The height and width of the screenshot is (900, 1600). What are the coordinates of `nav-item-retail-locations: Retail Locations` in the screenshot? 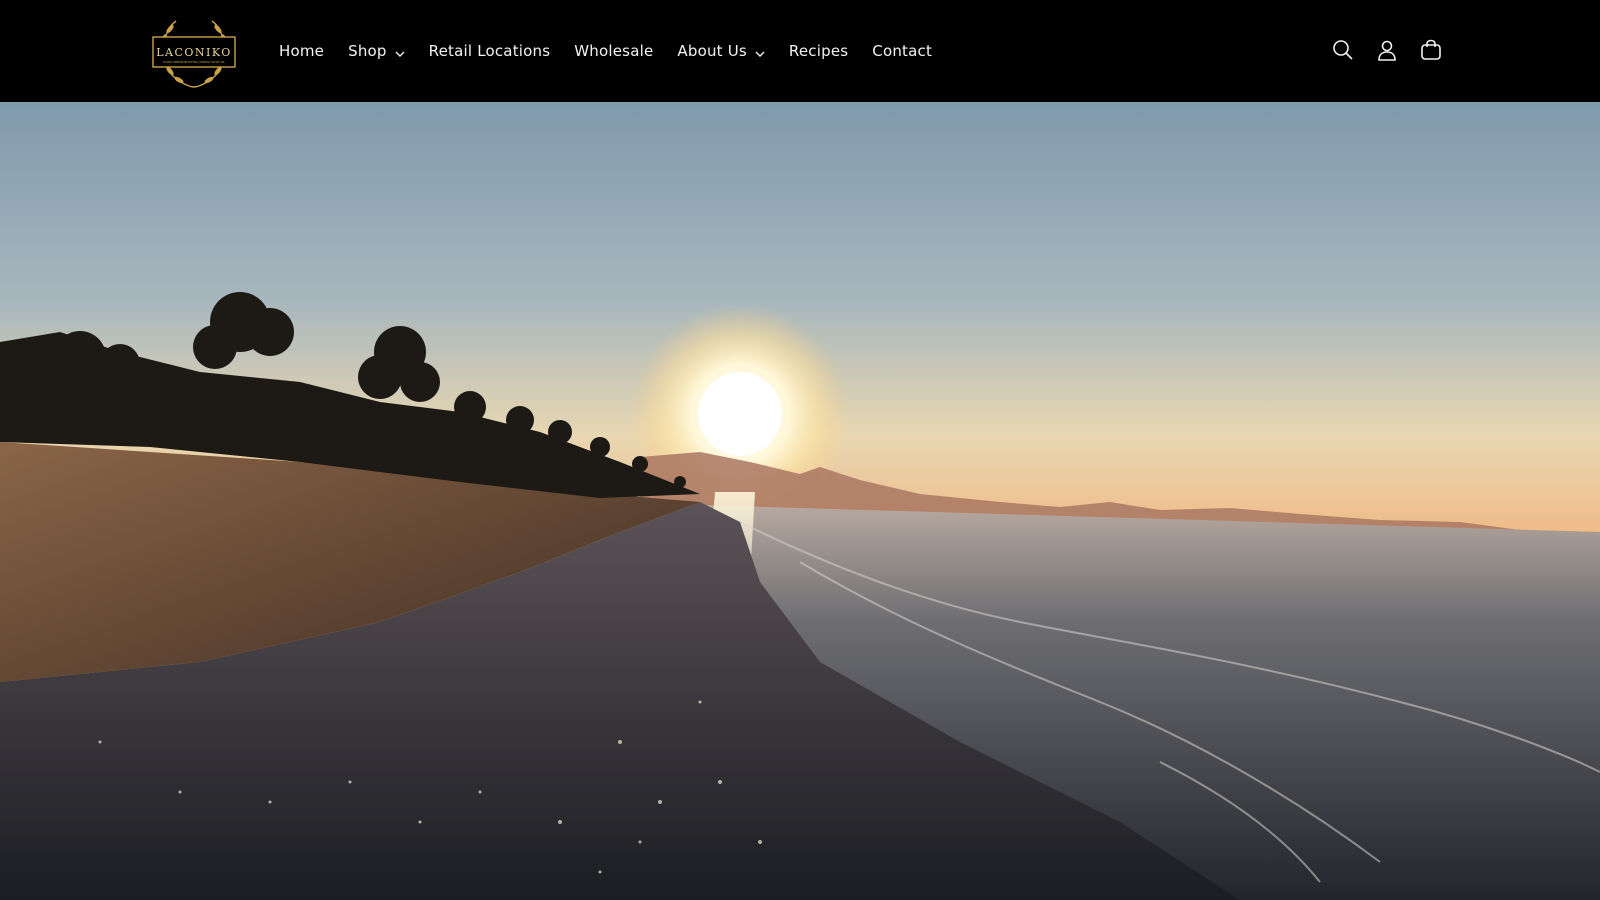 It's located at (490, 51).